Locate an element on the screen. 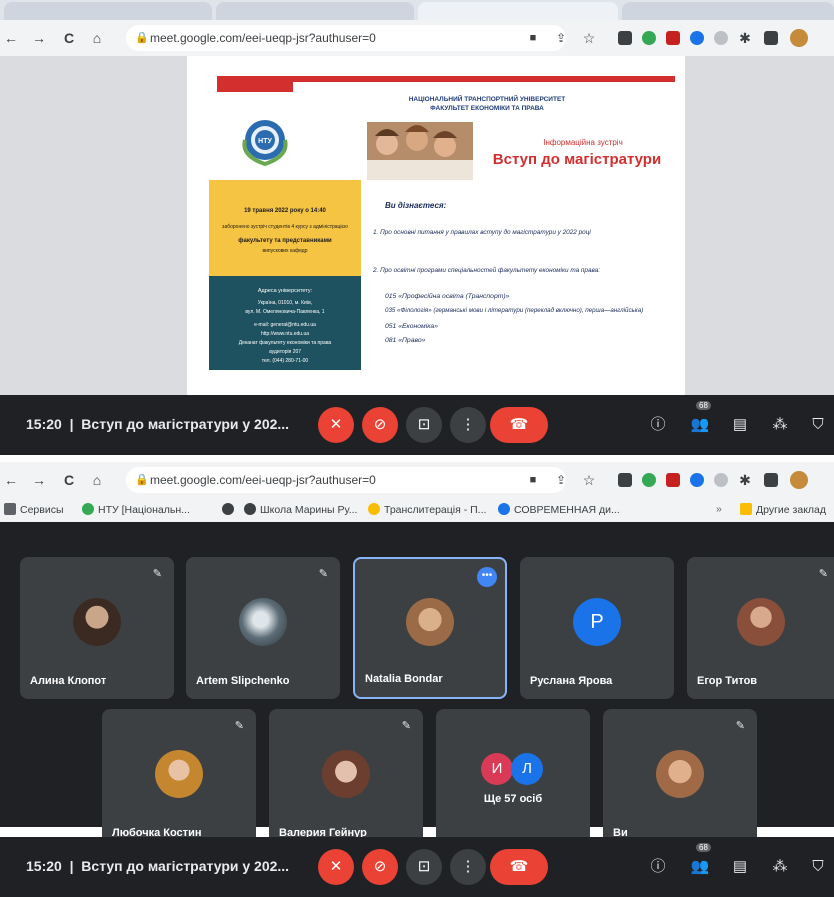 This screenshot has height=897, width=834. participant-name: Artem Slipchenko is located at coordinates (243, 681).